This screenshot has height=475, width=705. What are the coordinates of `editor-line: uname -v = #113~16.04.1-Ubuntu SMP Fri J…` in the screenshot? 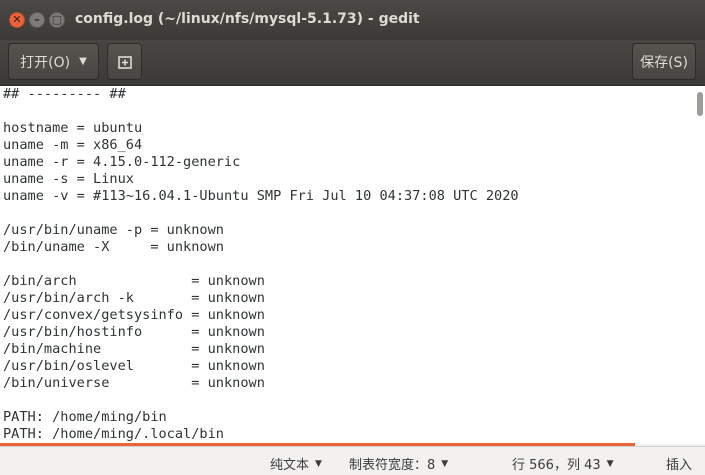 It's located at (261, 196).